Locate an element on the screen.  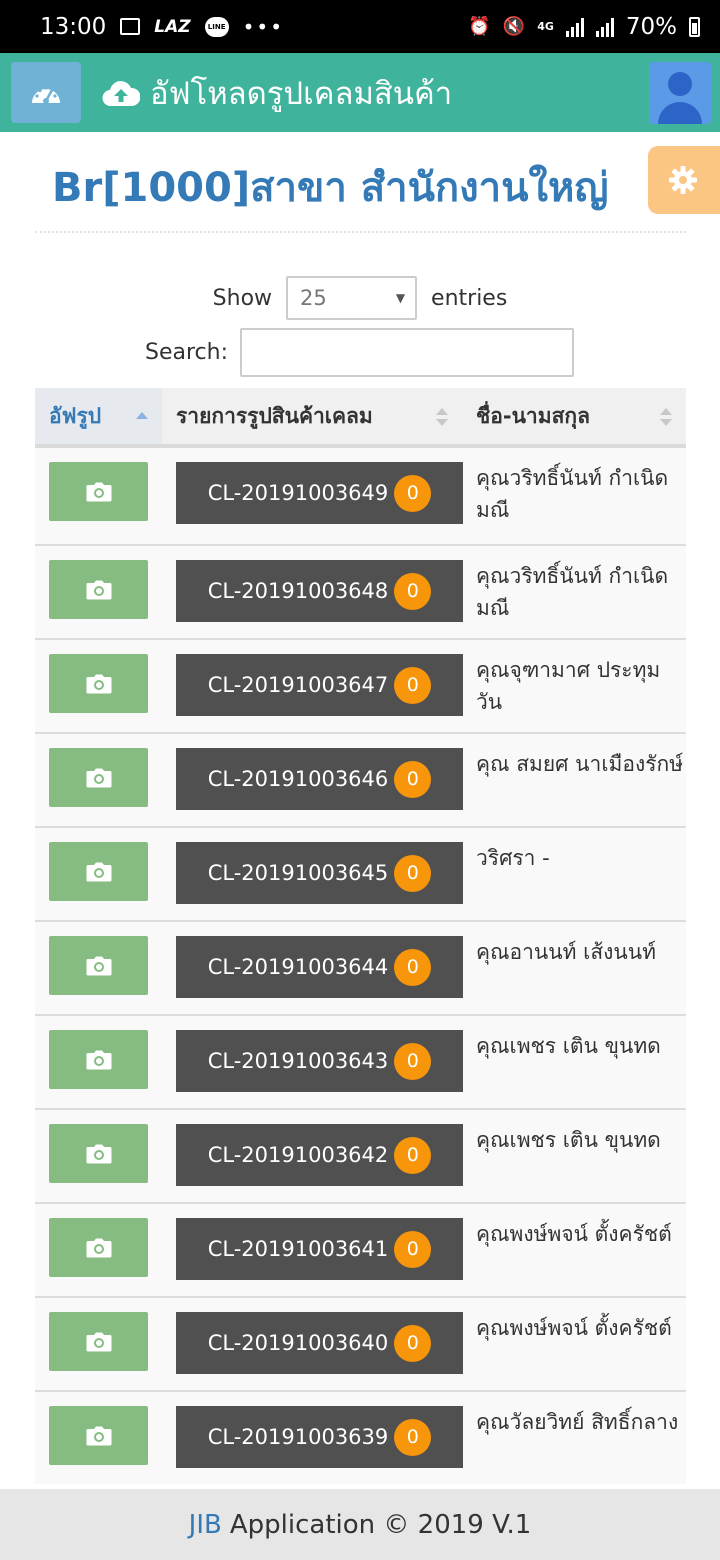
claim-number: CL-20191003646 is located at coordinates (298, 779).